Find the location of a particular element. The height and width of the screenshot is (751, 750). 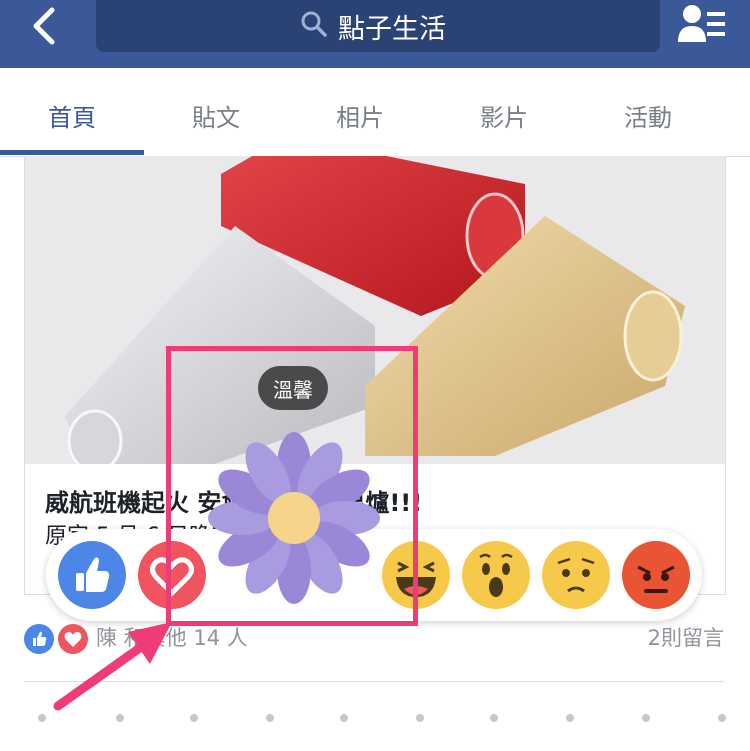

loading-dots is located at coordinates (388, 720).